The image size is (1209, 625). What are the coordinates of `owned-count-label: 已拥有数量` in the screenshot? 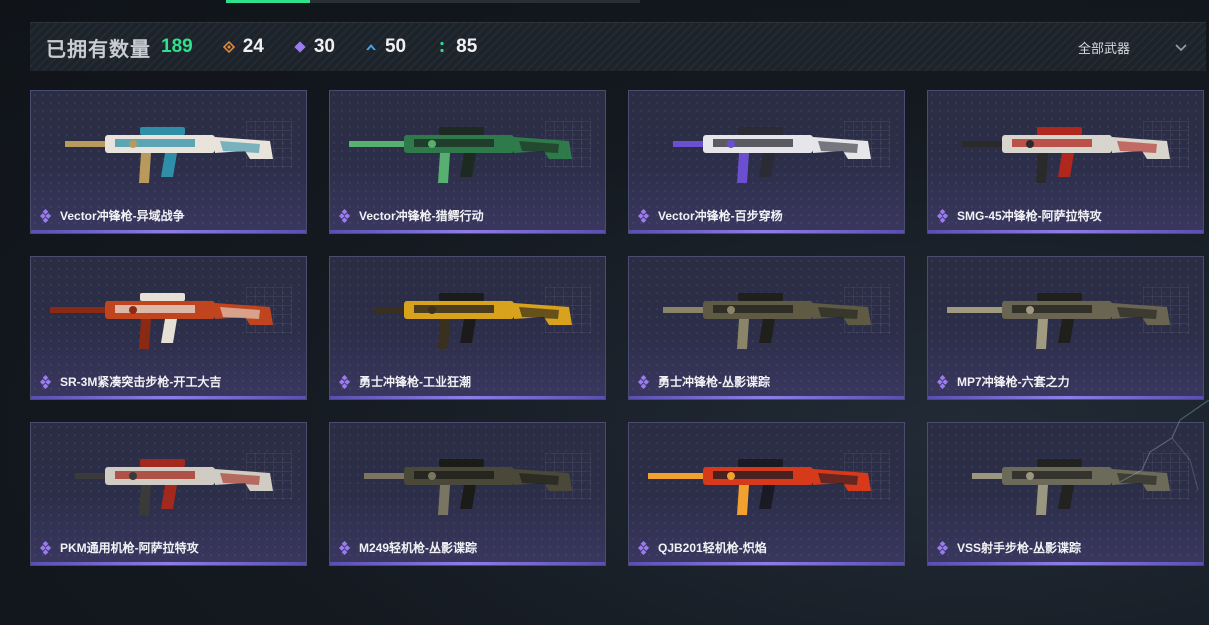 It's located at (98, 49).